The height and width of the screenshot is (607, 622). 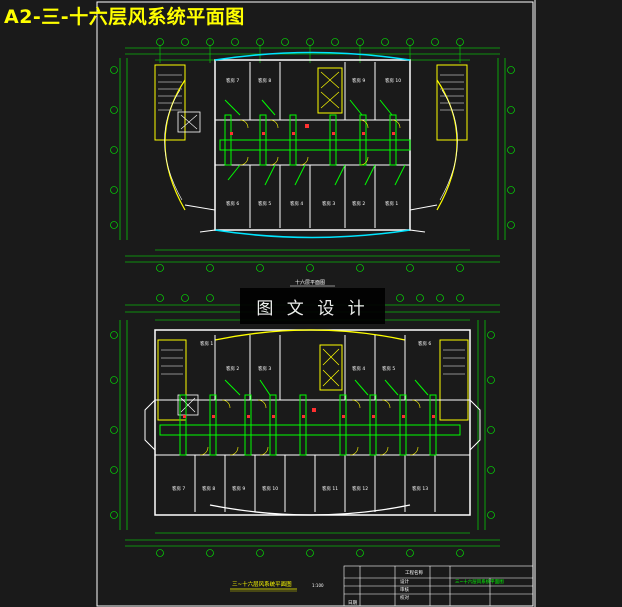 I want to click on title-block-drawing-name: 三~十六层风系统平面图, so click(x=479, y=581).